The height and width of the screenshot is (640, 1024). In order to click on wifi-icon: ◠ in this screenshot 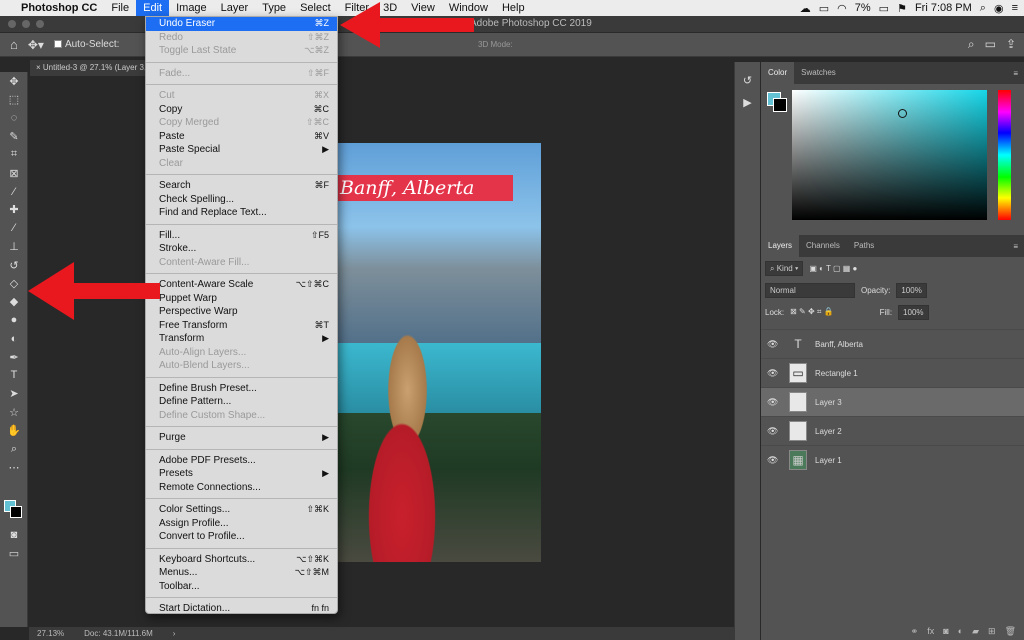, I will do `click(842, 8)`.